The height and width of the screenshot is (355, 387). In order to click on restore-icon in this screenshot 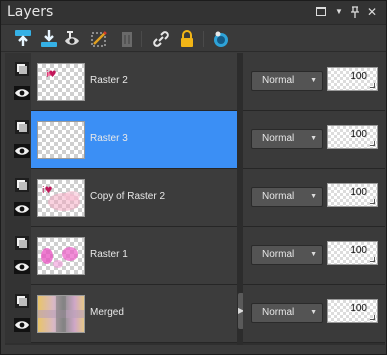, I will do `click(321, 12)`.